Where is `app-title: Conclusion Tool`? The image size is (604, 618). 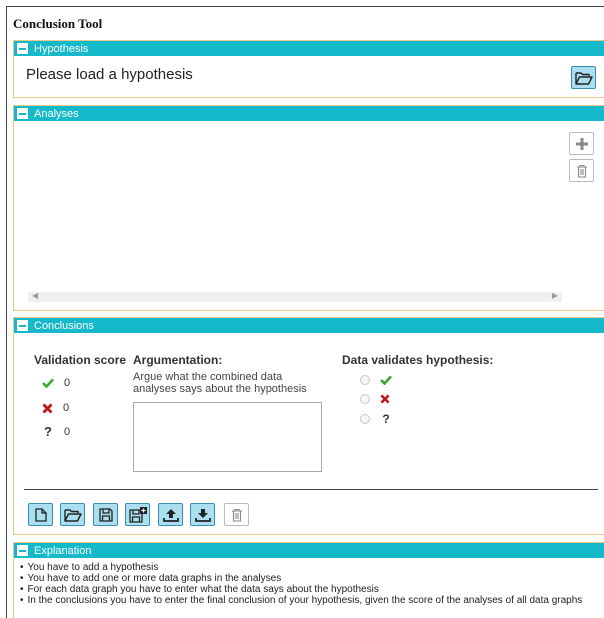
app-title: Conclusion Tool is located at coordinates (58, 23).